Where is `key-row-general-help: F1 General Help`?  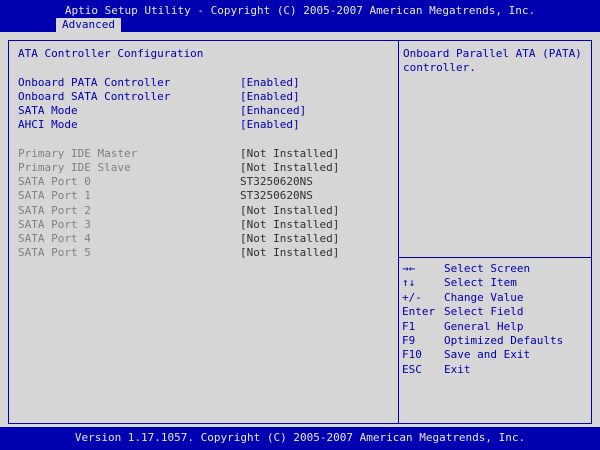 key-row-general-help: F1 General Help is located at coordinates (495, 327).